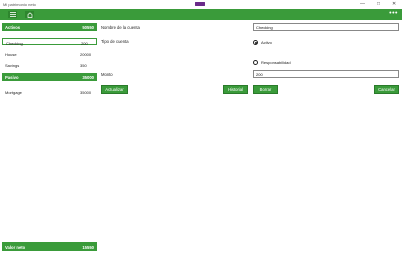  What do you see at coordinates (326, 74) in the screenshot?
I see `amount-input: 200` at bounding box center [326, 74].